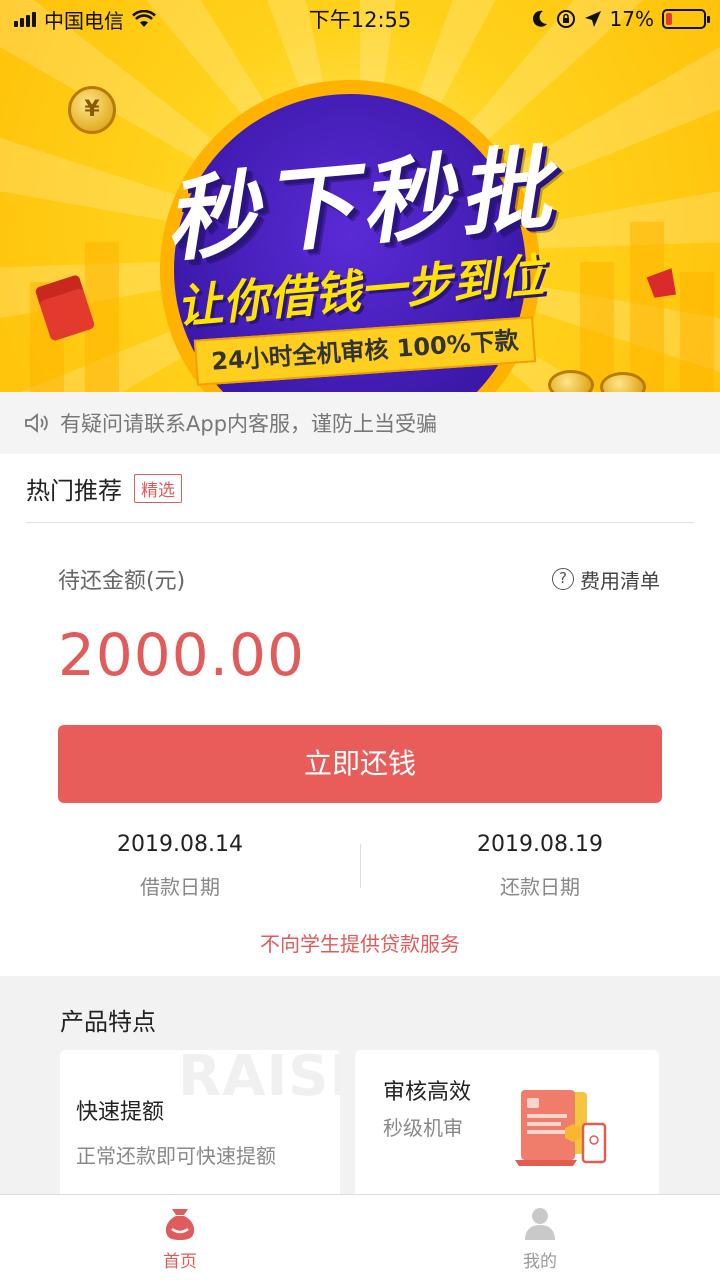  What do you see at coordinates (427, 1092) in the screenshot?
I see `feature-title: 审核高效` at bounding box center [427, 1092].